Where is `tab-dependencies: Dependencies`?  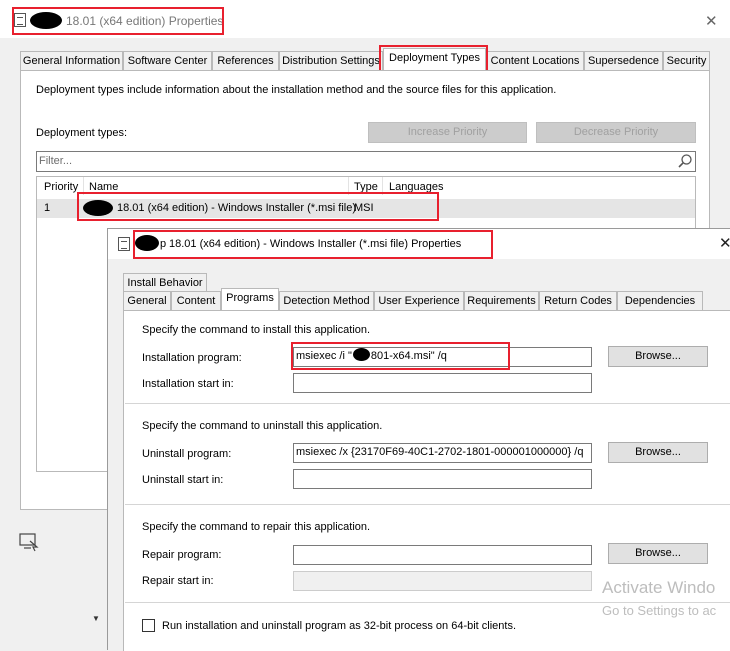
tab-dependencies: Dependencies is located at coordinates (660, 300).